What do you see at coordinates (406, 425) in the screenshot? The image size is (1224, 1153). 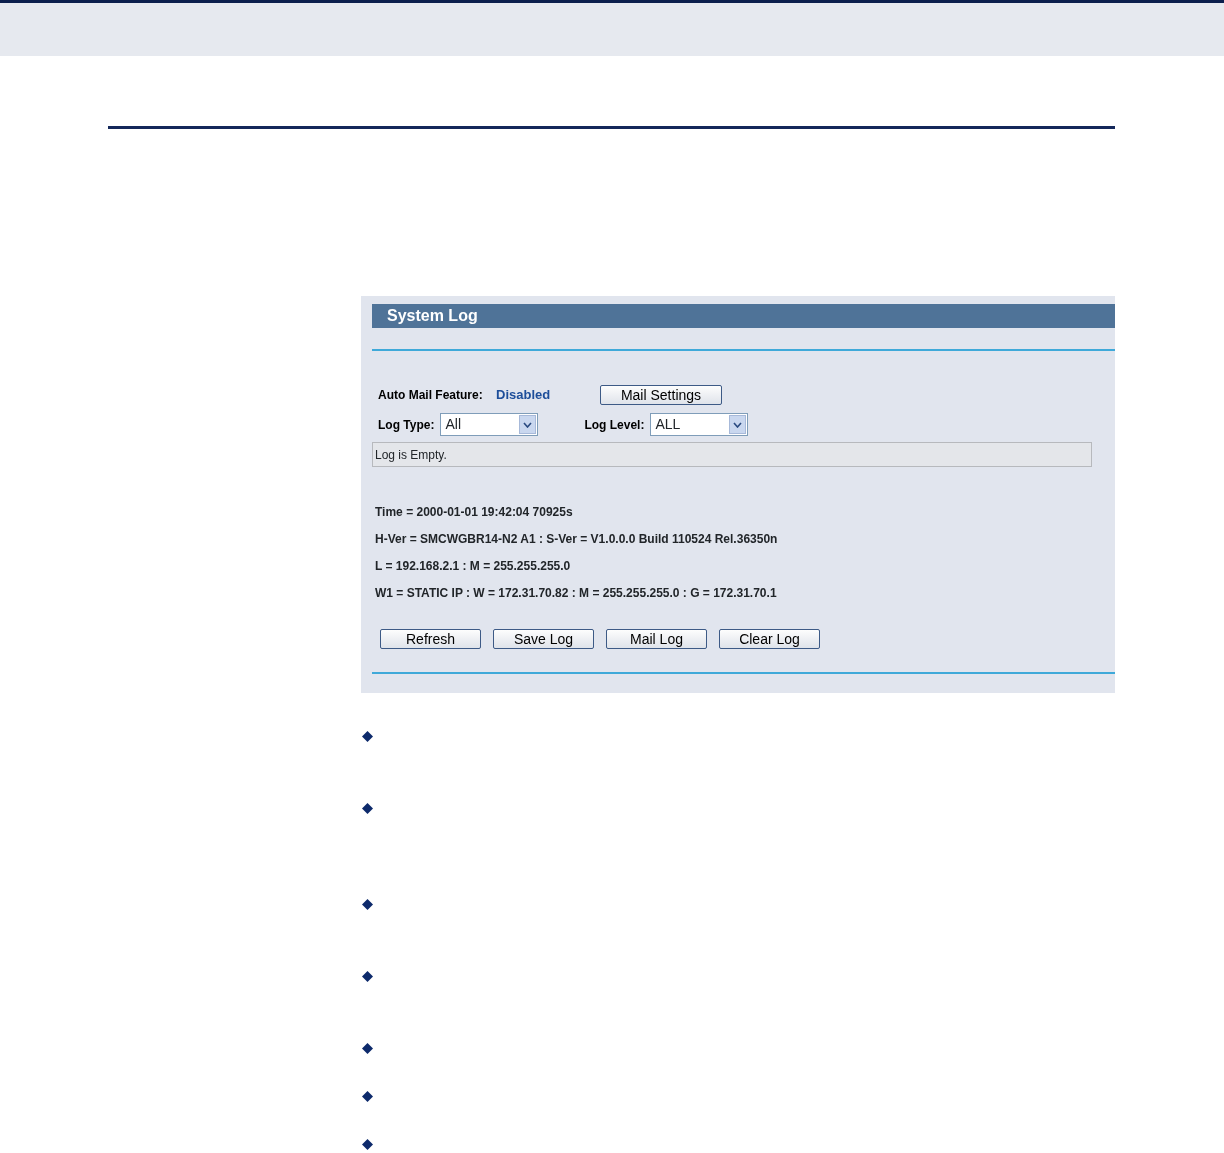 I see `filter-label: Log Type:` at bounding box center [406, 425].